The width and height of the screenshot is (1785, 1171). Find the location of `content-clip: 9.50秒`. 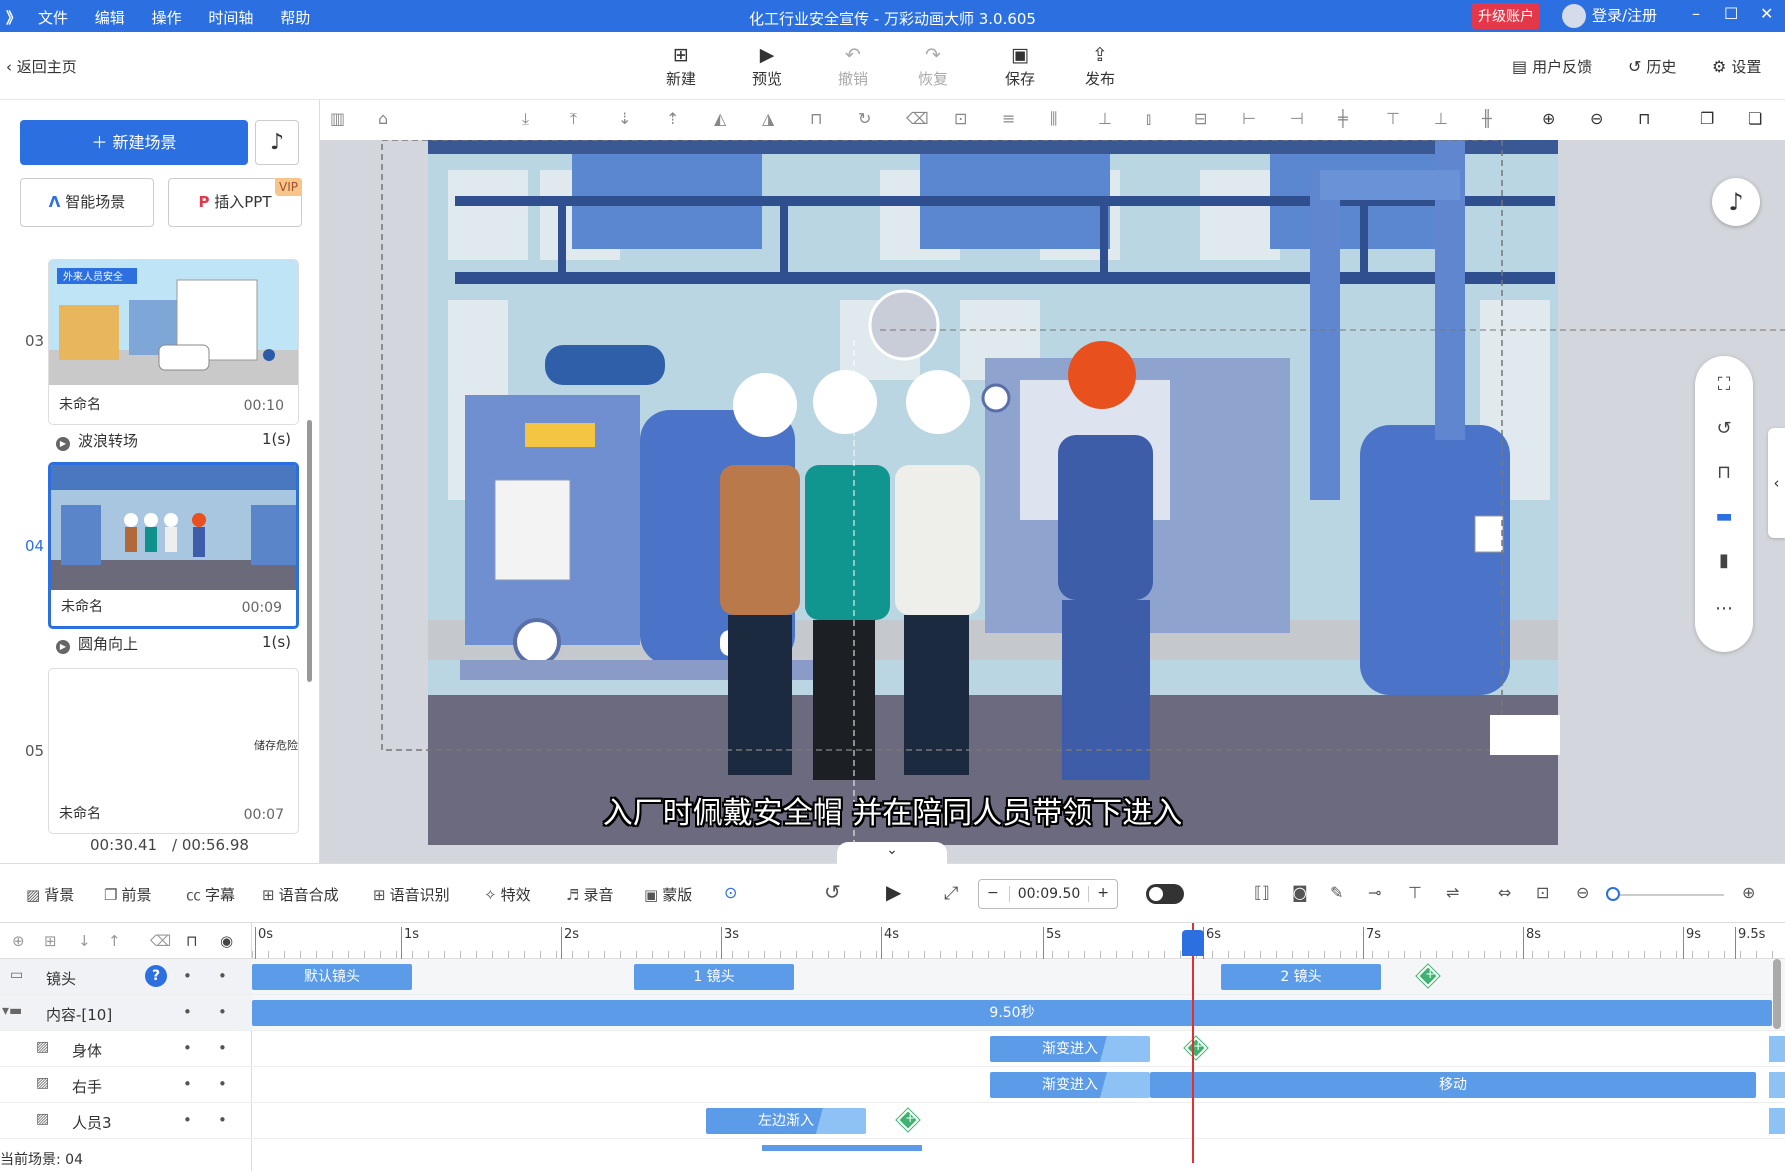

content-clip: 9.50秒 is located at coordinates (1012, 1013).